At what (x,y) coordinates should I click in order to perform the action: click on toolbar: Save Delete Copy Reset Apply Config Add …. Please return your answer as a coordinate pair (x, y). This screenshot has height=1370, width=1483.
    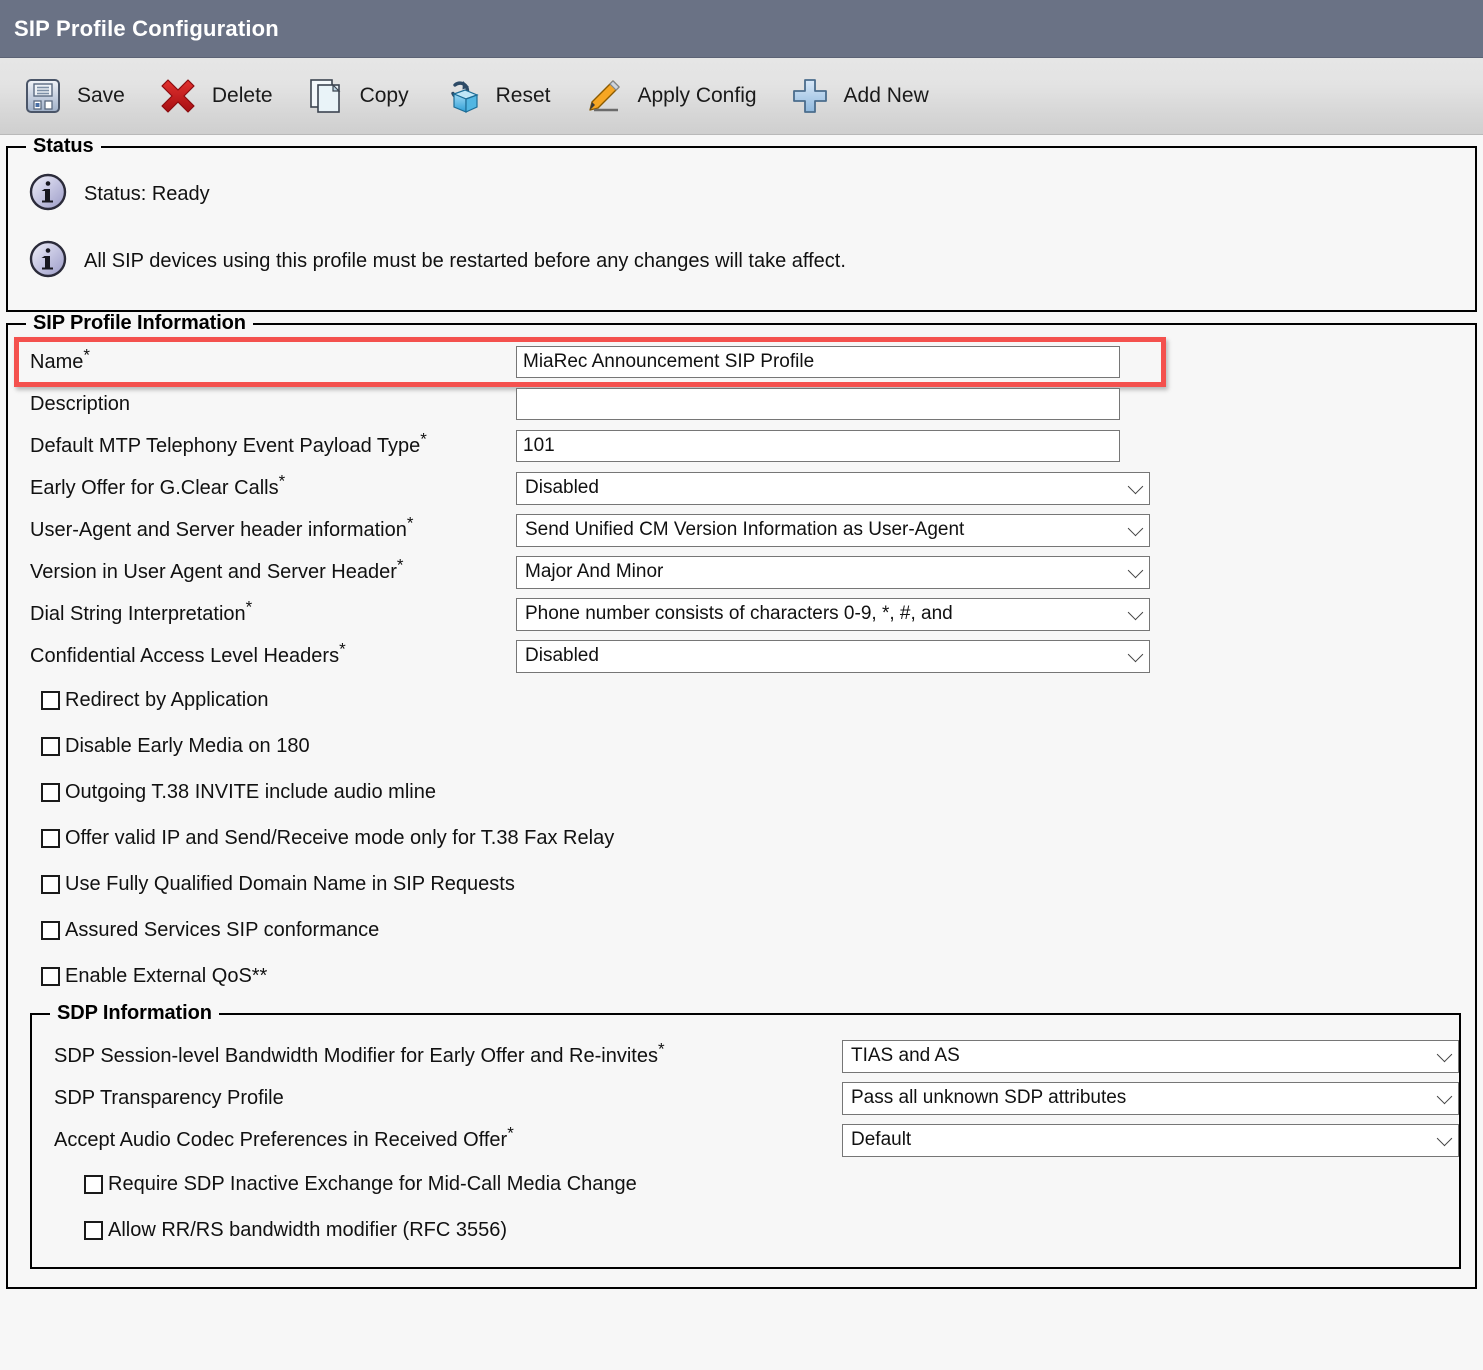
    Looking at the image, I should click on (741, 96).